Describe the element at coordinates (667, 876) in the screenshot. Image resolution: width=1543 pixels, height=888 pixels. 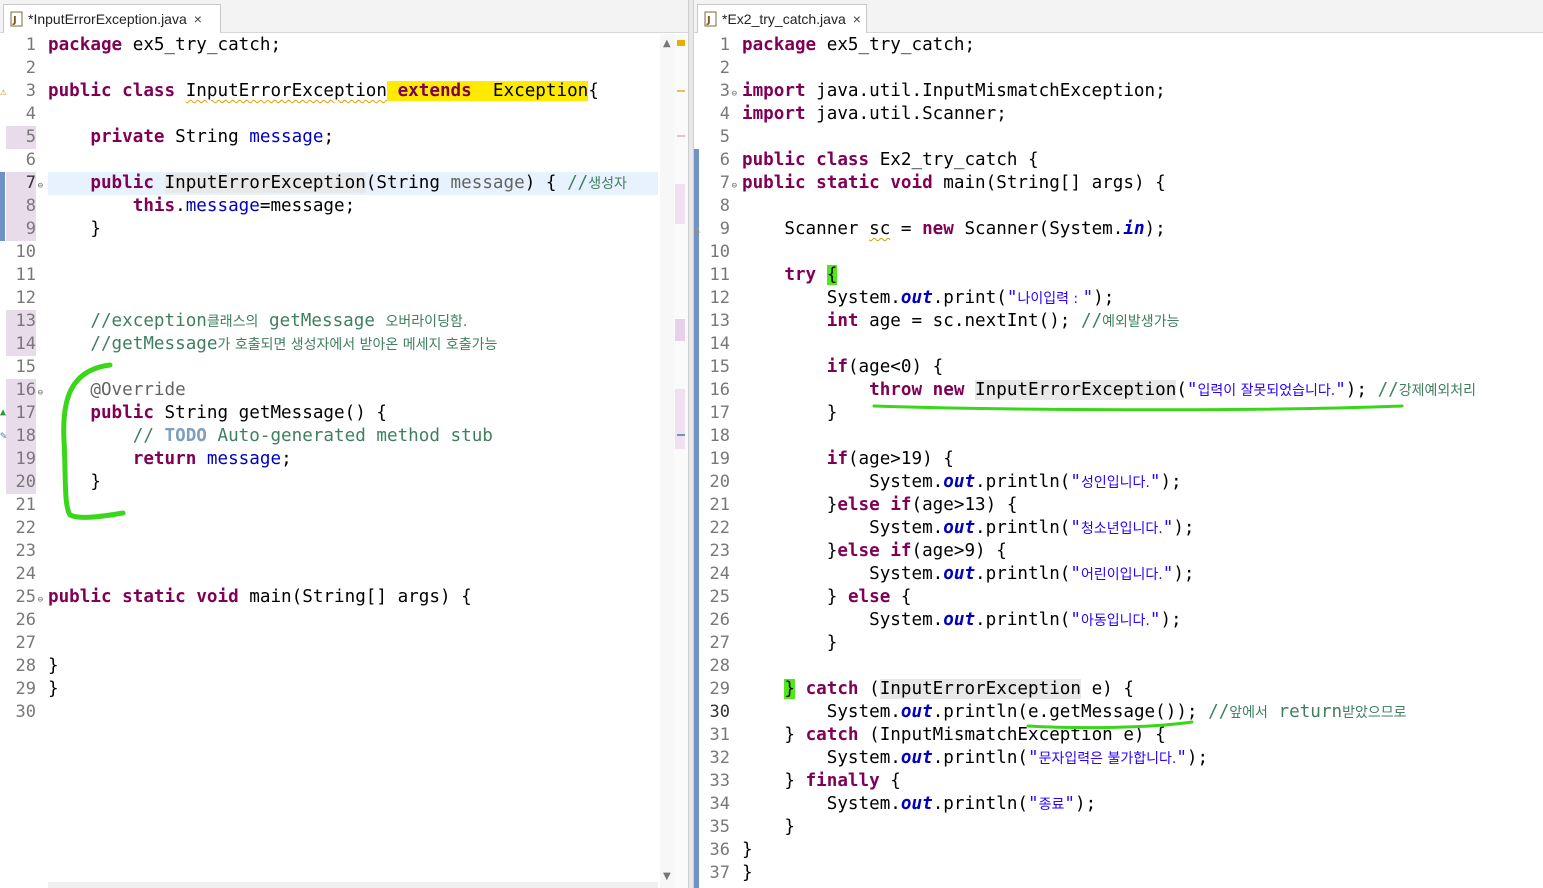
I see `scroll-down-icon: ▼` at that location.